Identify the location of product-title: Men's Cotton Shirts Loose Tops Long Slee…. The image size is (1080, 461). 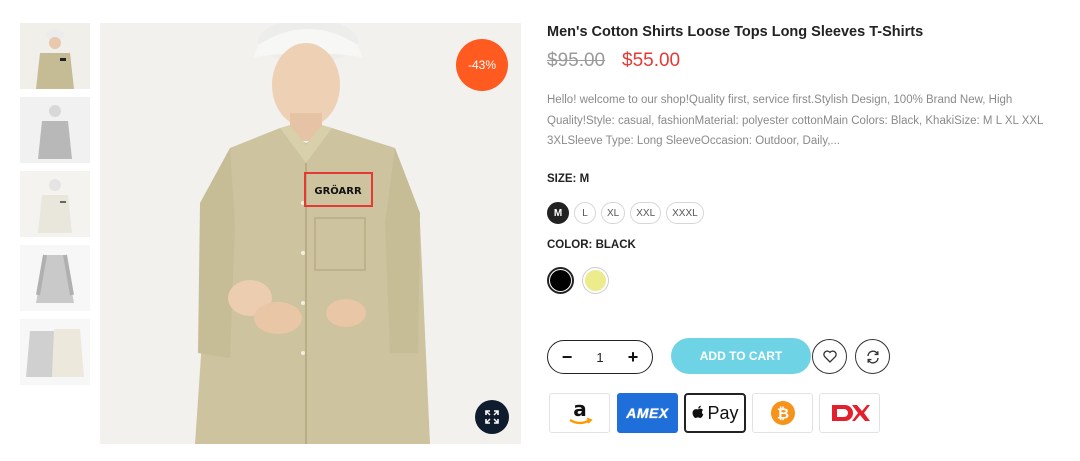
(735, 32).